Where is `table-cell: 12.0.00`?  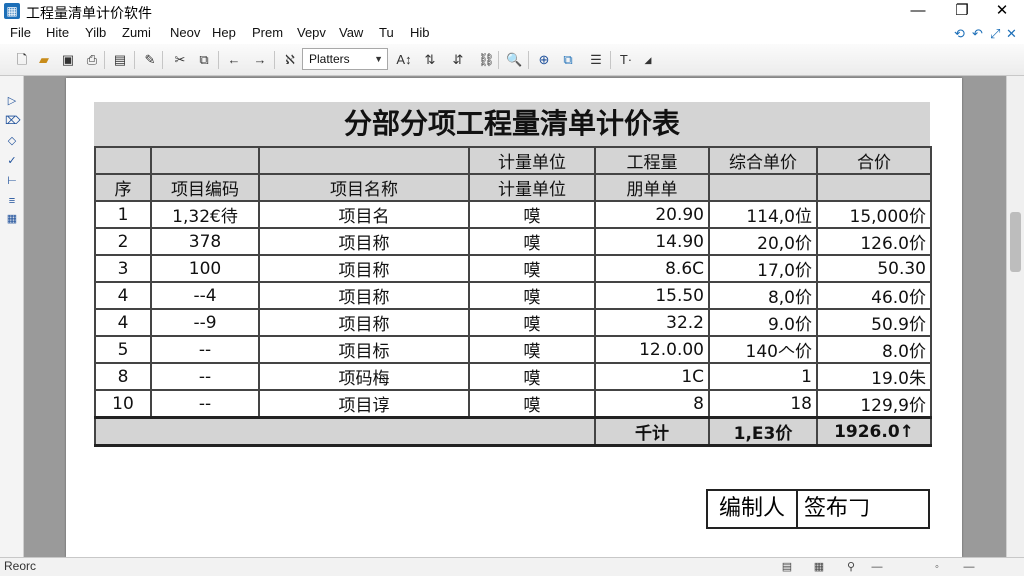
table-cell: 12.0.00 is located at coordinates (652, 349).